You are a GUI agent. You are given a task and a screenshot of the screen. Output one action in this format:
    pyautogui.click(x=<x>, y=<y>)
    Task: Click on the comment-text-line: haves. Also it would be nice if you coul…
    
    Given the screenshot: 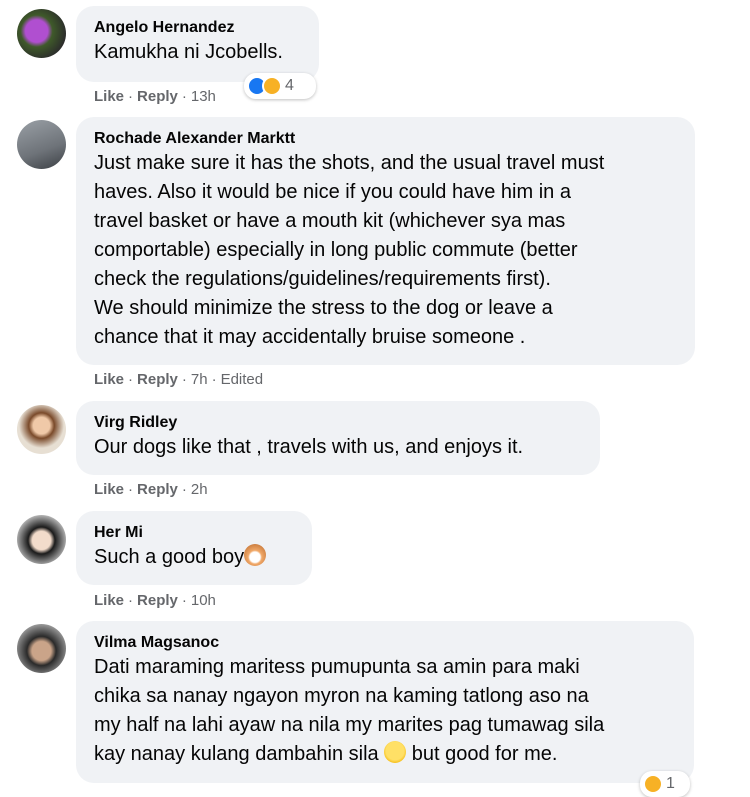 What is the action you would take?
    pyautogui.click(x=332, y=192)
    